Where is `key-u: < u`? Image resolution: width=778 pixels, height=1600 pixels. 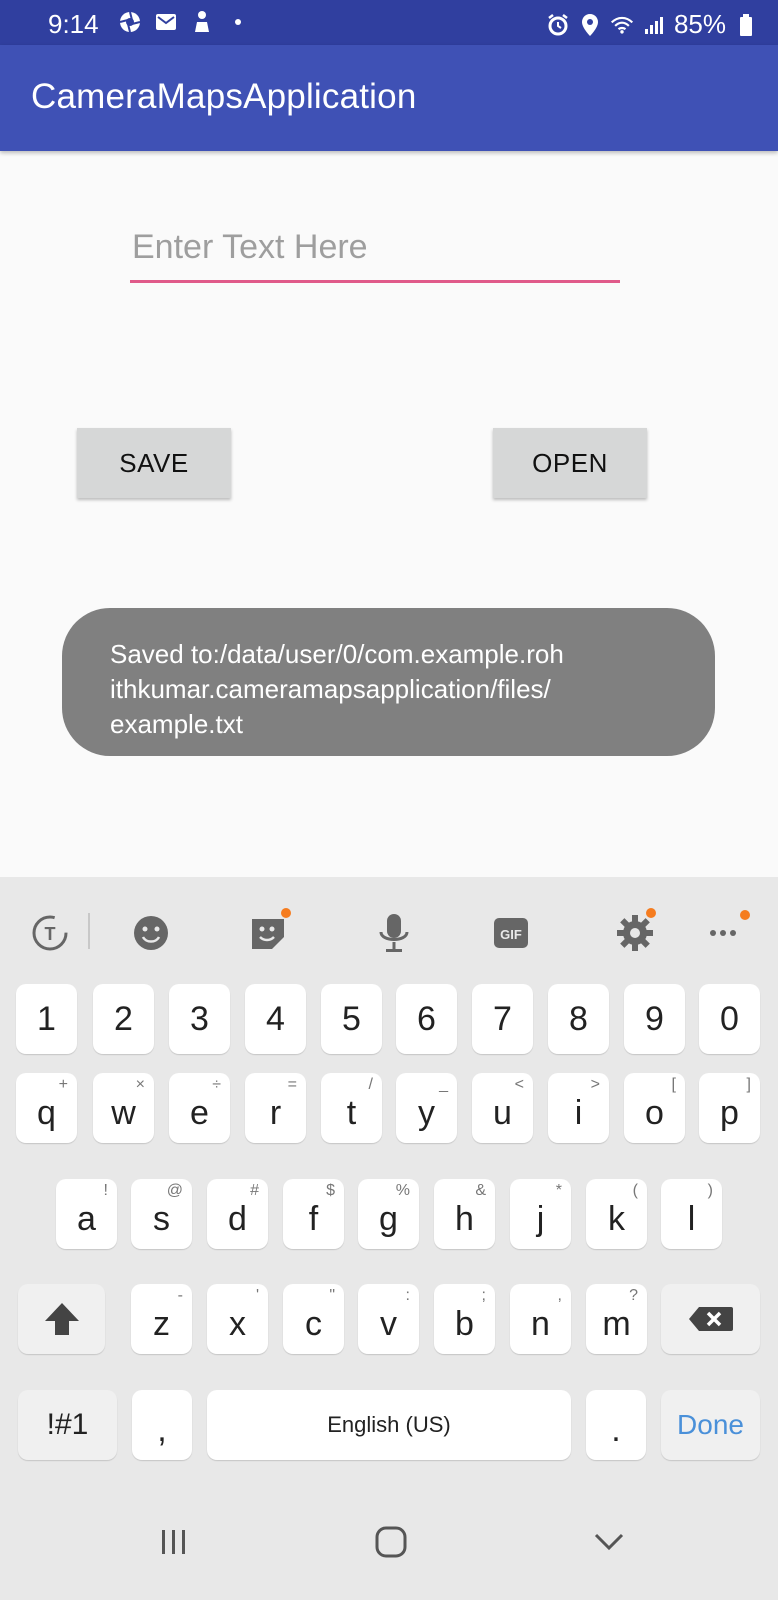 key-u: < u is located at coordinates (502, 1108).